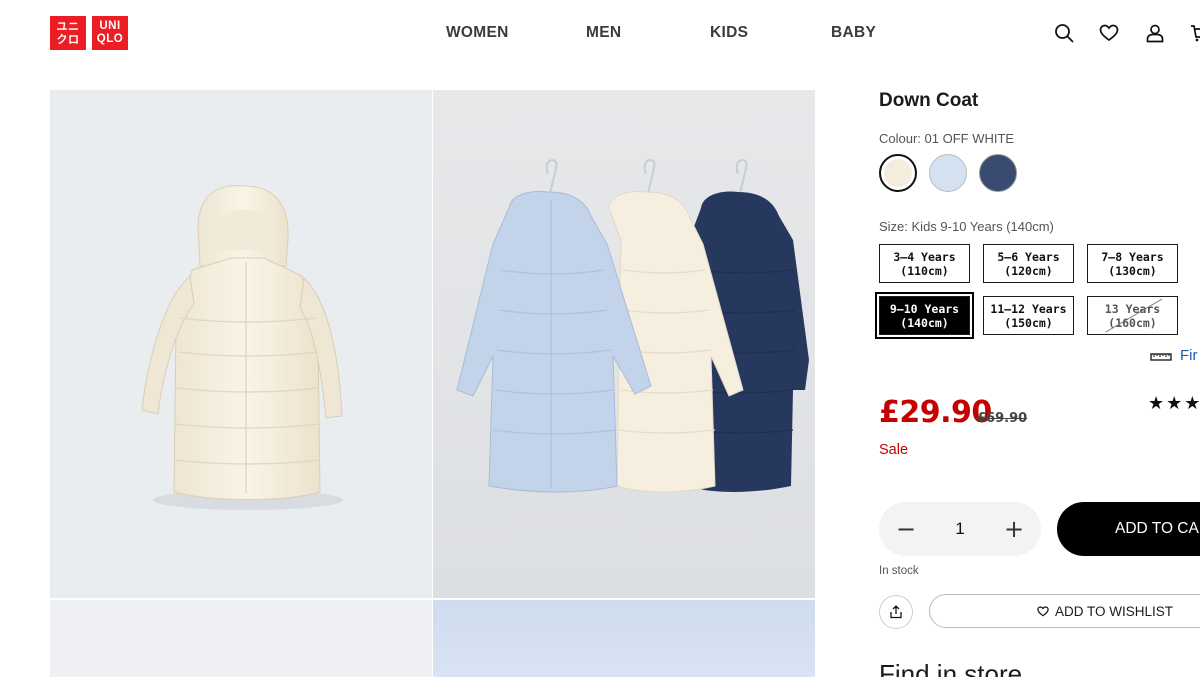 The image size is (1200, 677). I want to click on colour-swatch-navy, so click(998, 173).